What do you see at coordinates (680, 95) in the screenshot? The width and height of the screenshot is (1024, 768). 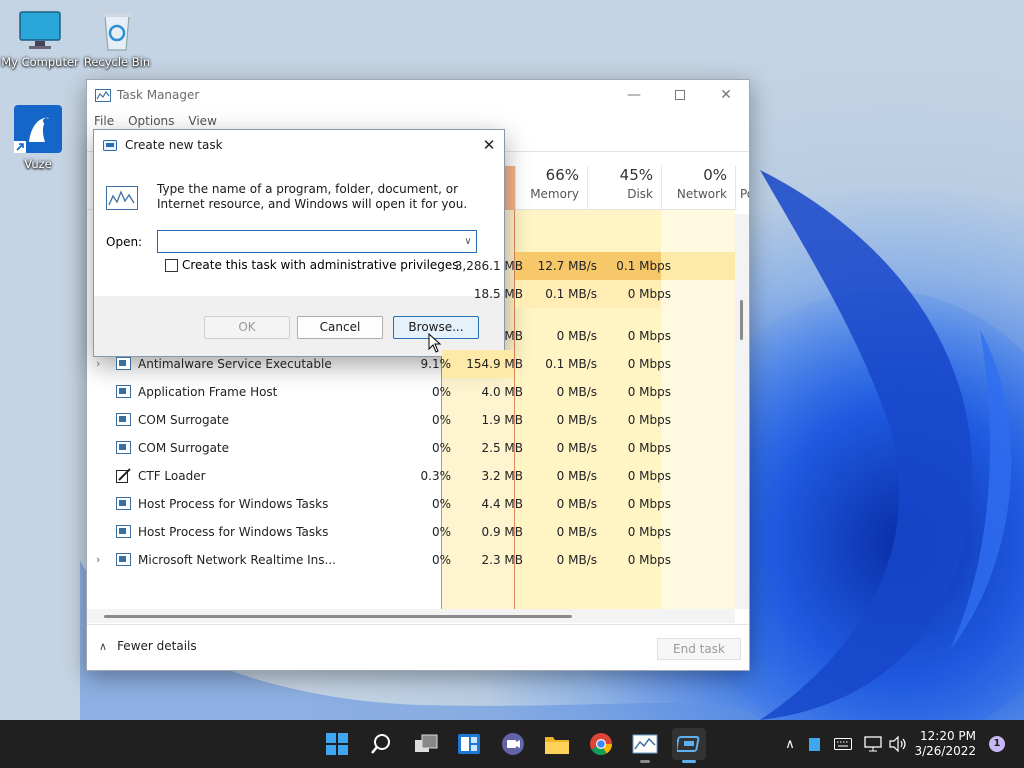 I see `maximize-button` at bounding box center [680, 95].